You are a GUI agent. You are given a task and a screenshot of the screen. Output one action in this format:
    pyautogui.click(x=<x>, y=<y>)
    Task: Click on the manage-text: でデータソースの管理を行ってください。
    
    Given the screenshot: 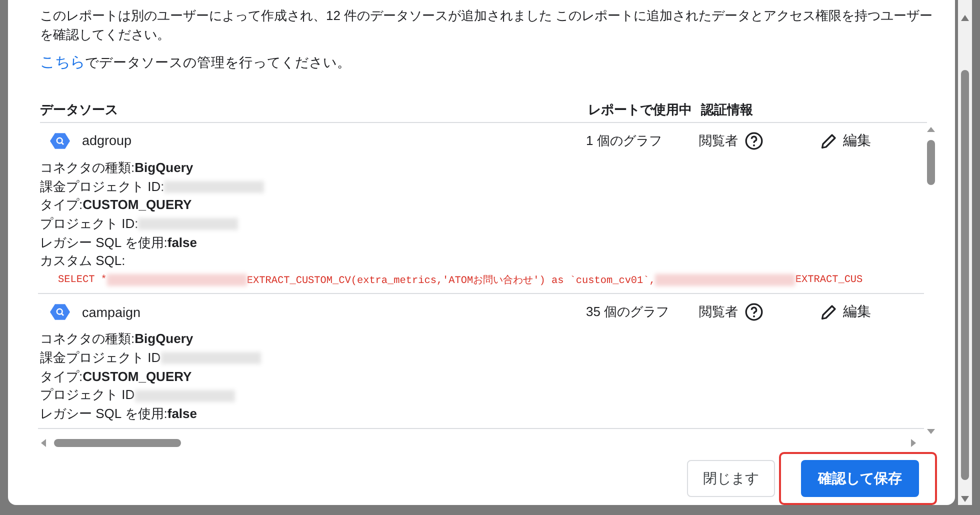 What is the action you would take?
    pyautogui.click(x=218, y=62)
    